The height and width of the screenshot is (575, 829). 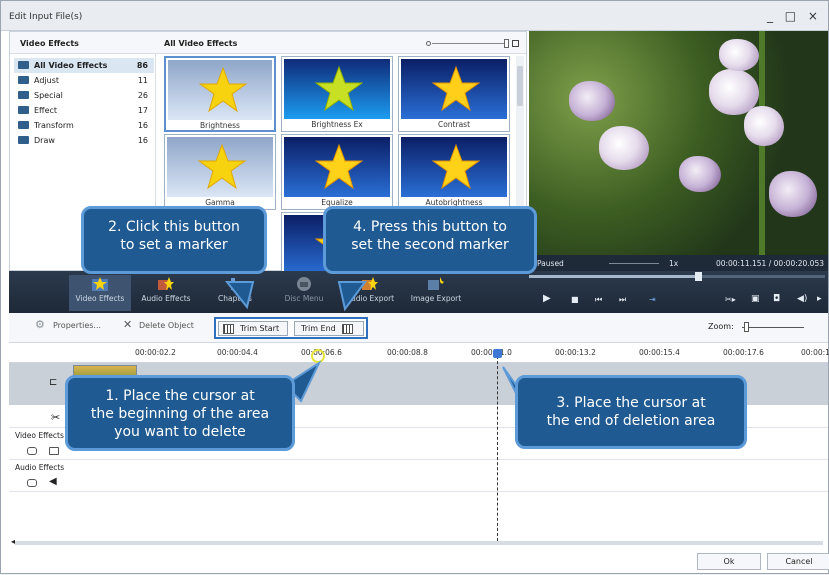 I want to click on callout-line: the end of deletion area, so click(x=631, y=421).